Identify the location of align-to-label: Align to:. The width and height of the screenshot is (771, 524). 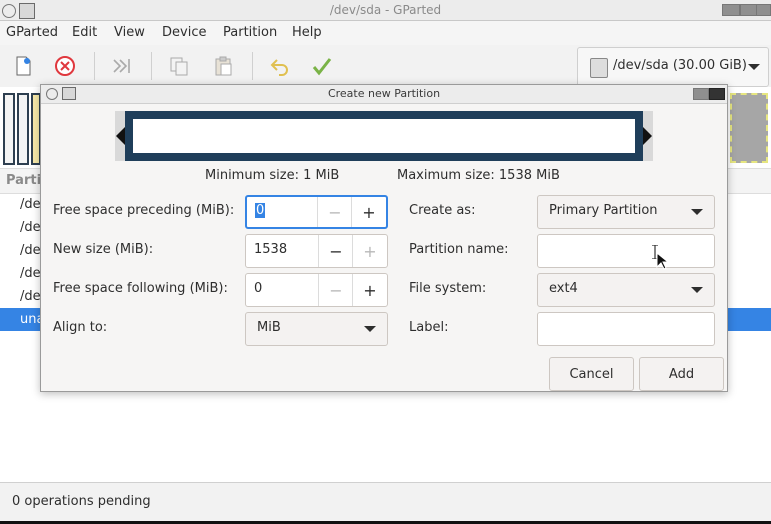
(80, 327).